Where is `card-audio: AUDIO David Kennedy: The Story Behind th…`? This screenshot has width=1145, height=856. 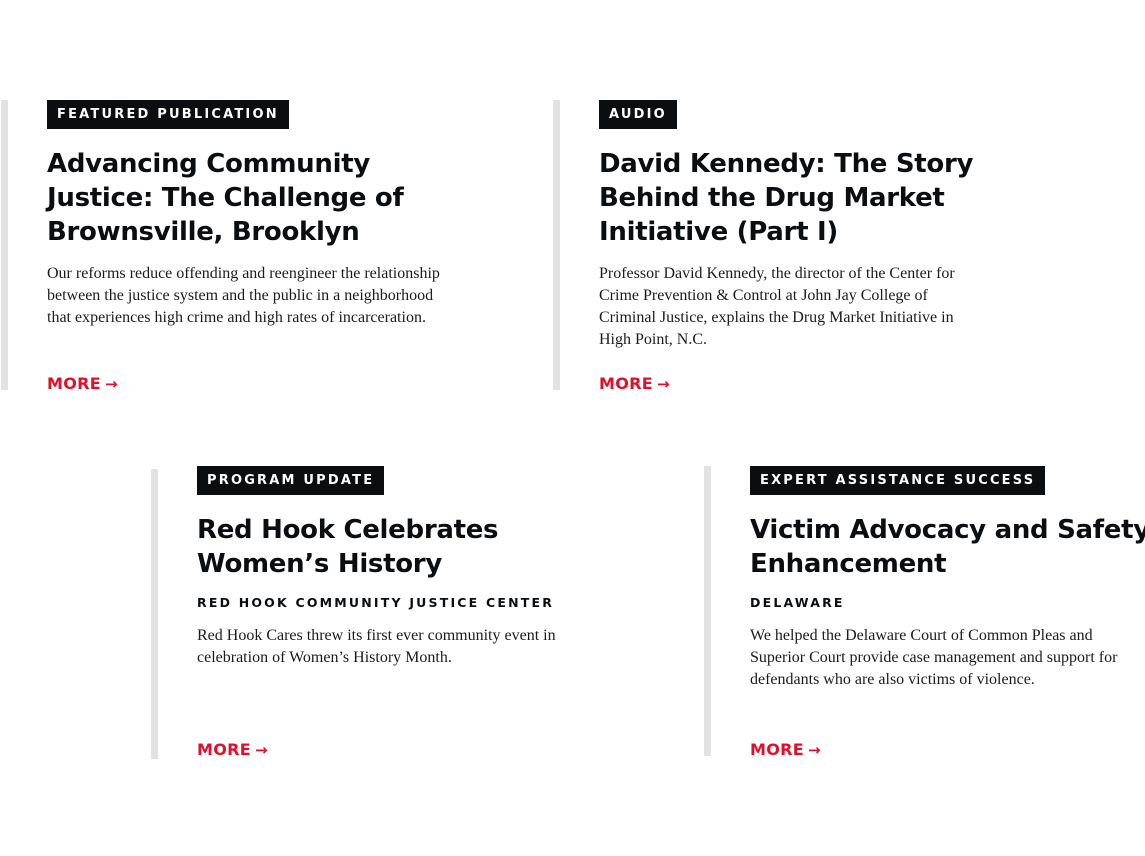
card-audio: AUDIO David Kennedy: The Story Behind th… is located at coordinates (803, 246).